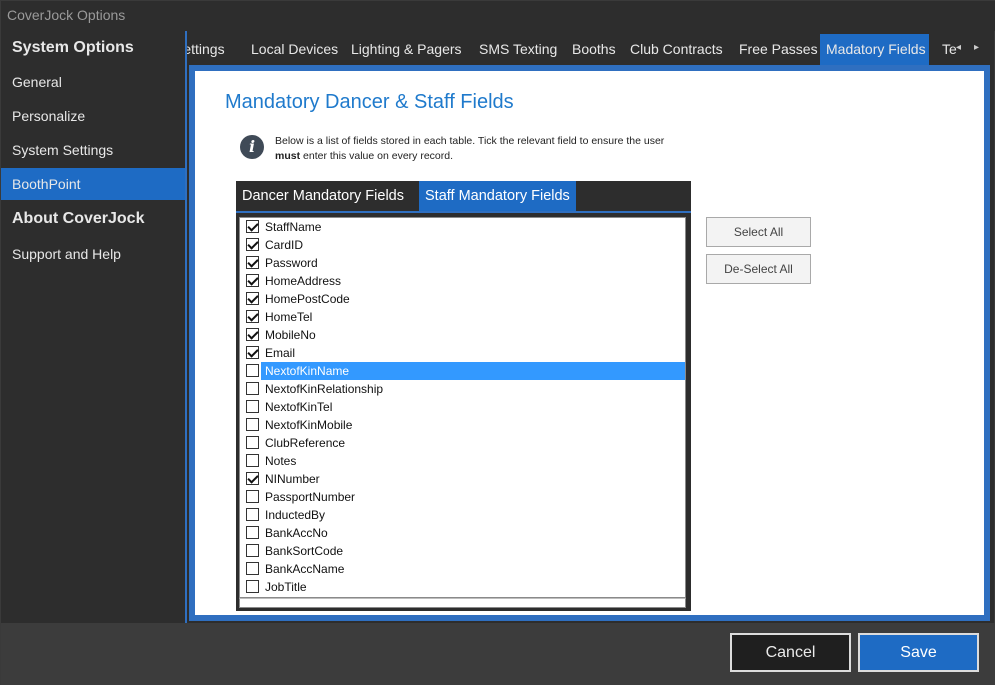  Describe the element at coordinates (463, 533) in the screenshot. I see `list-item: BankAccNo` at that location.